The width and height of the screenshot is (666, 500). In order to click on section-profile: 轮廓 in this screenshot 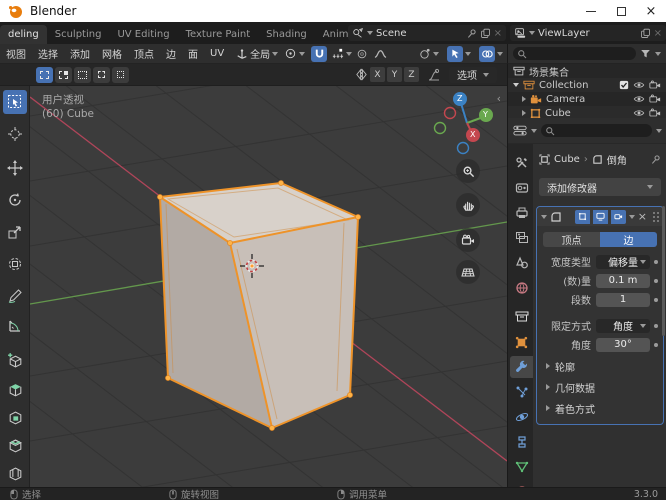, I will do `click(600, 366)`.